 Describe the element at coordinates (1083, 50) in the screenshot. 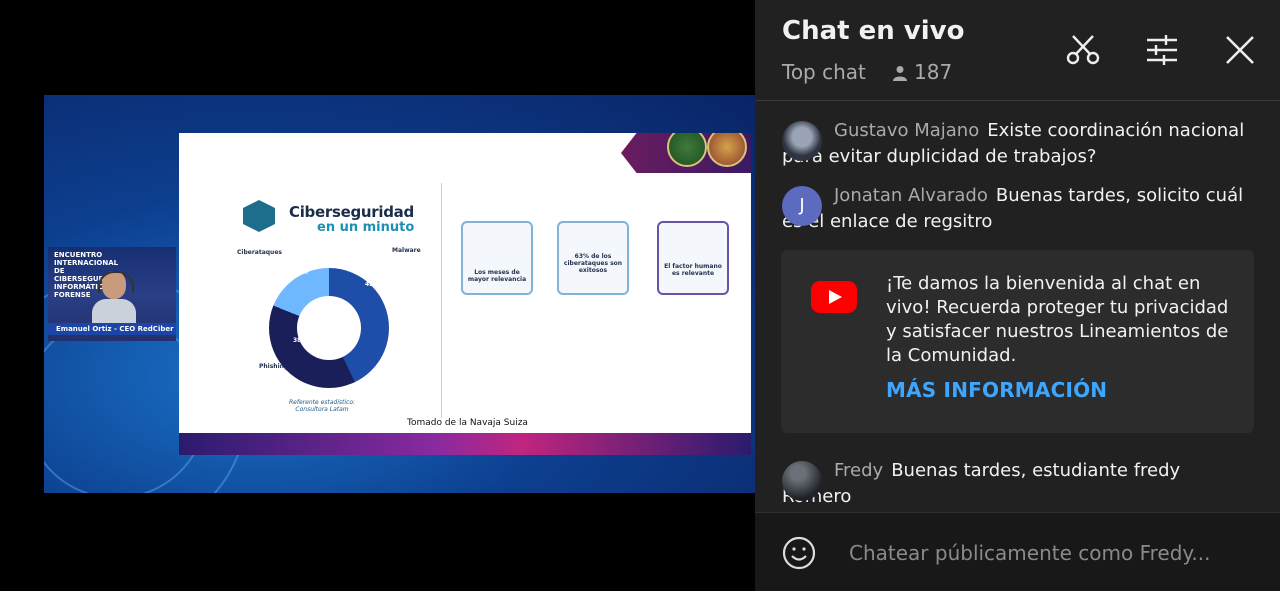

I see `scissors-icon` at that location.